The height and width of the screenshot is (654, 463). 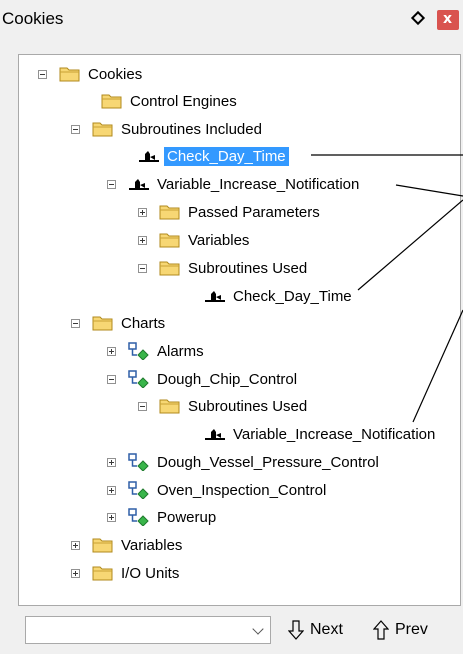 I want to click on chevron-down-icon, so click(x=258, y=629).